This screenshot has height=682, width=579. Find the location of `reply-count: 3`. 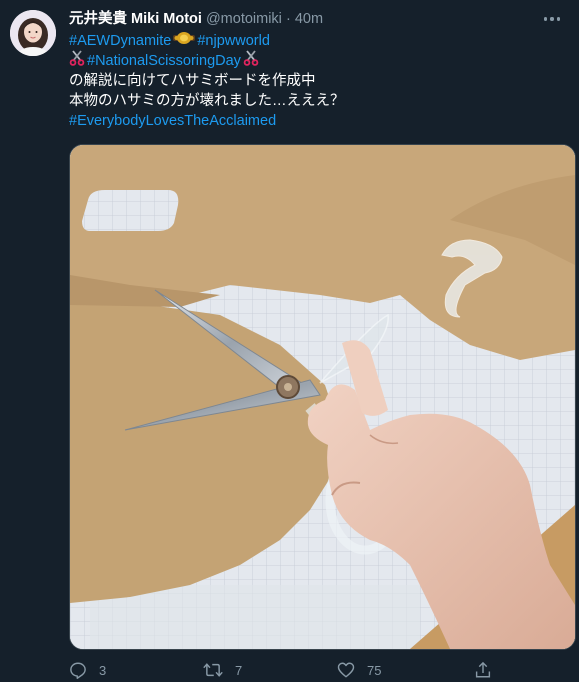

reply-count: 3 is located at coordinates (103, 670).